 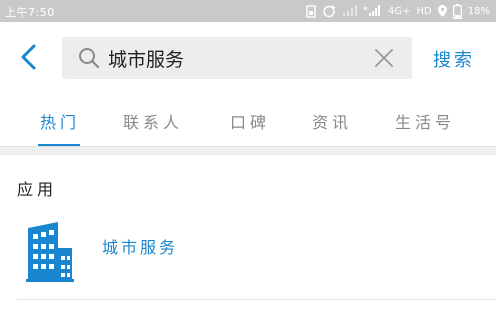 I want to click on status-icons: 4G+ HD 18%, so click(x=398, y=11).